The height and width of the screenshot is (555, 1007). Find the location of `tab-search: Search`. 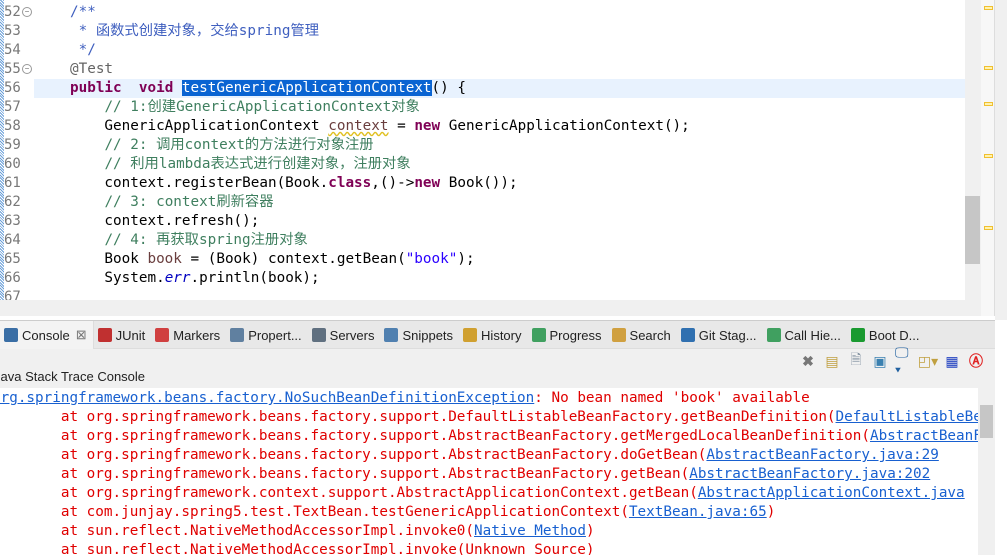

tab-search: Search is located at coordinates (642, 335).